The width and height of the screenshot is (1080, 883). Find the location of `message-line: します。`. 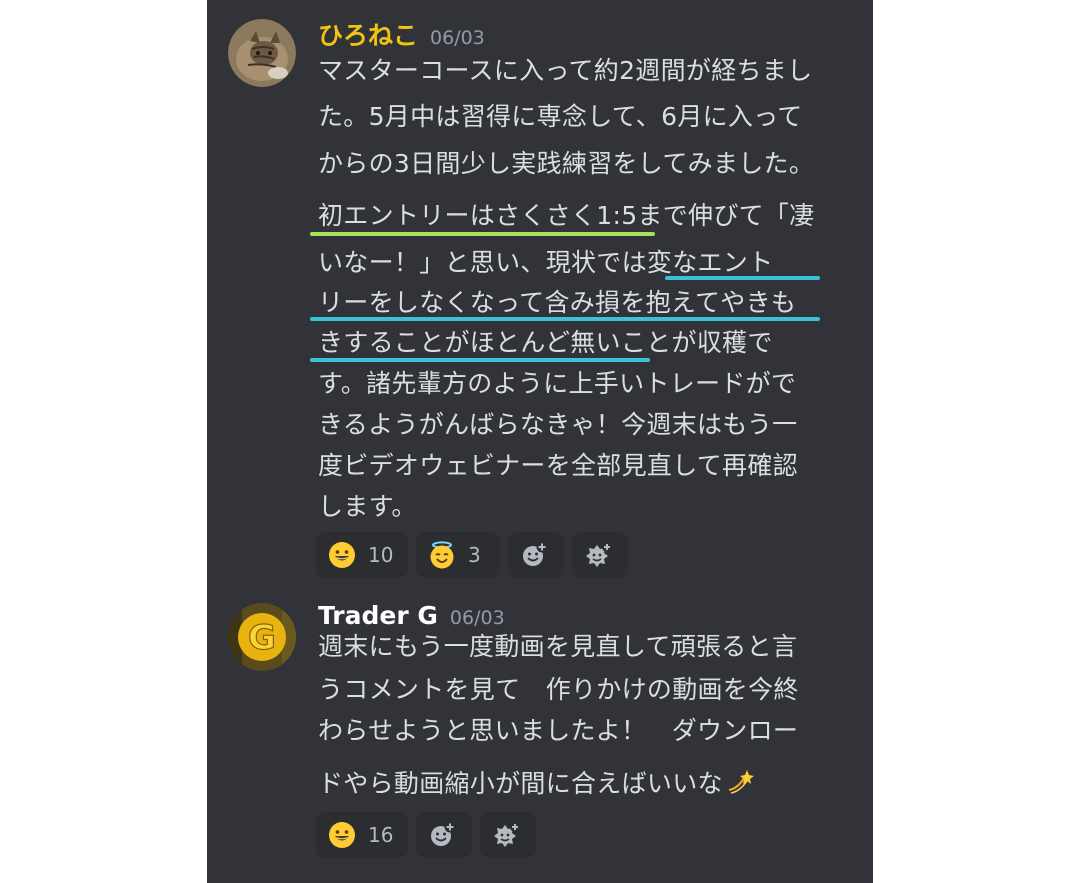

message-line: します。 is located at coordinates (367, 506).